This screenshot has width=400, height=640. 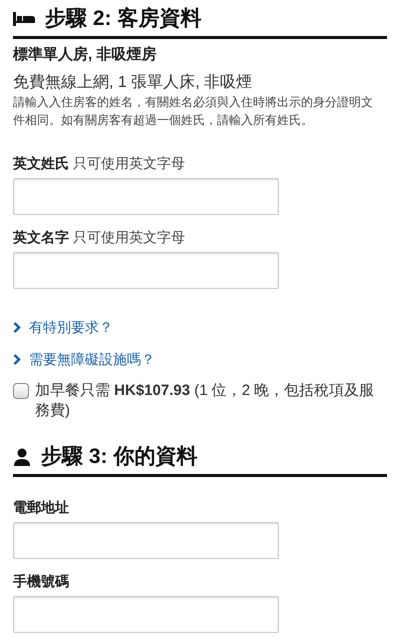 I want to click on breakfast-option-text: 加早餐只需 HK$107.93 (1 位，2 晚，包括稅項及服務費), so click(x=205, y=401).